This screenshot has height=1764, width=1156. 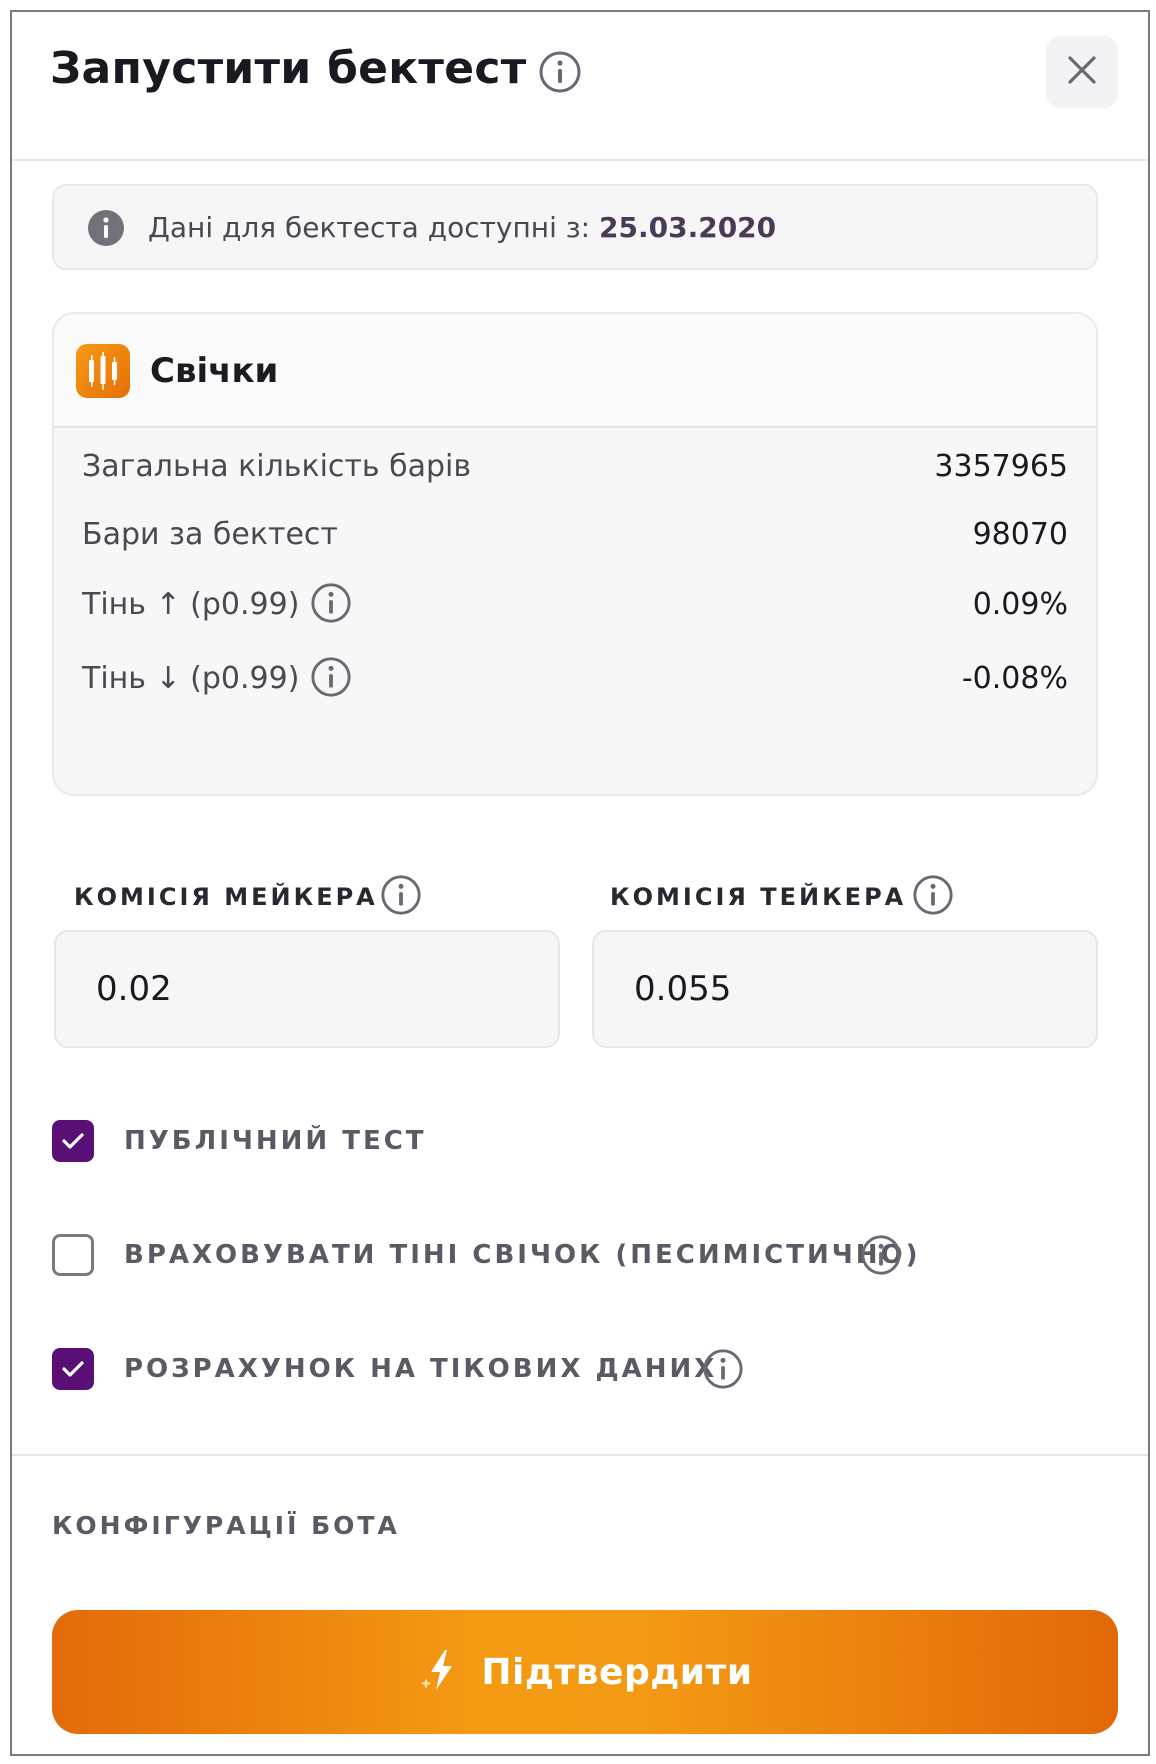 I want to click on dialog-header: Запустити бектест, so click(x=580, y=86).